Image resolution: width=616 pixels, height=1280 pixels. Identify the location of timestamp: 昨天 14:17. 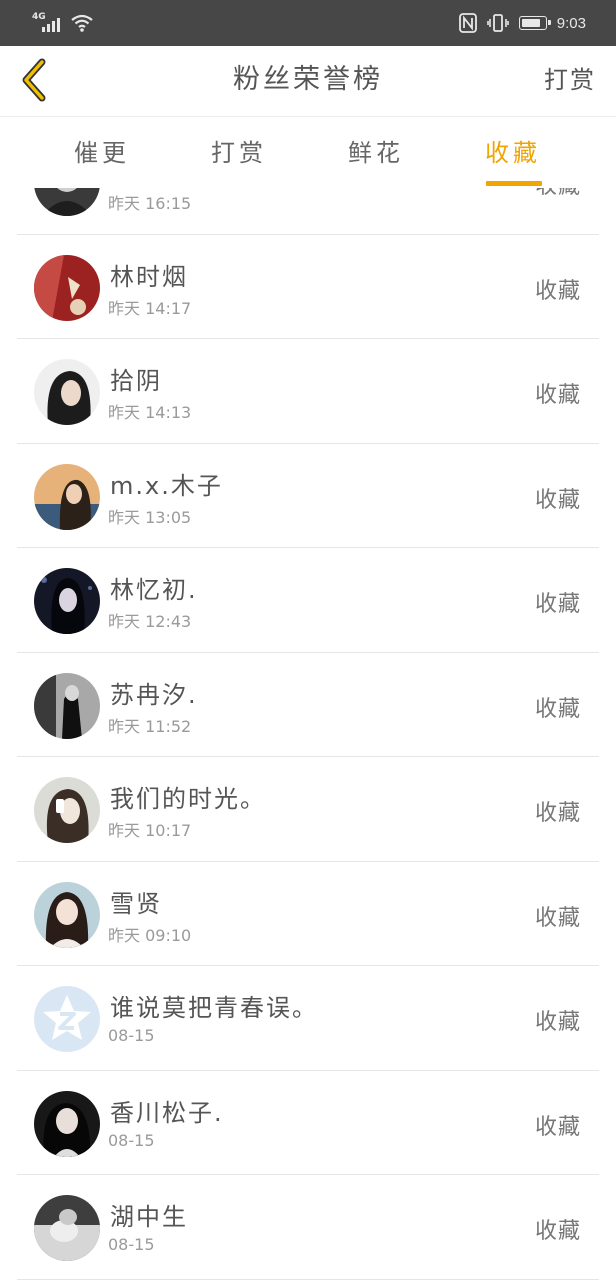
(150, 308).